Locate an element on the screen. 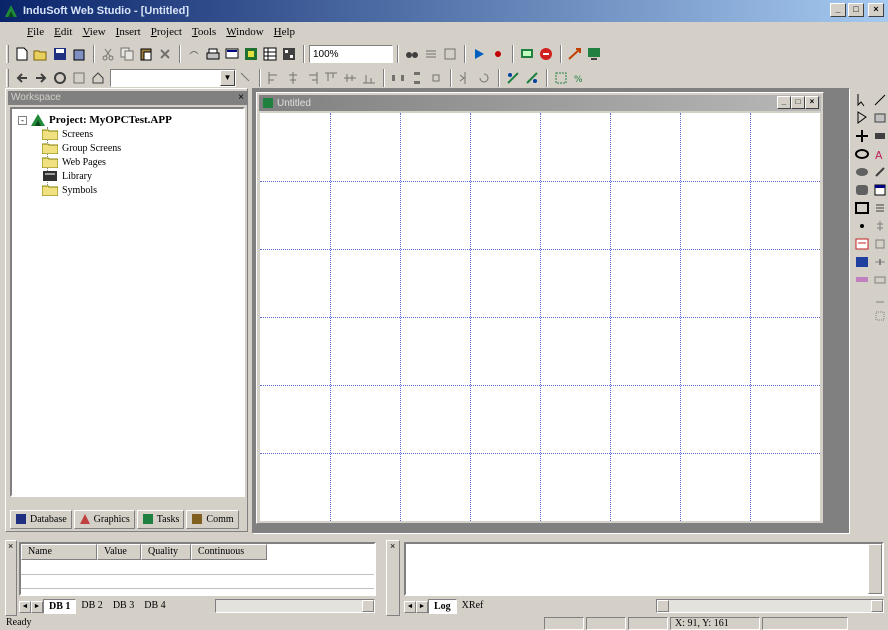 This screenshot has width=888, height=630. run-icon is located at coordinates (479, 54).